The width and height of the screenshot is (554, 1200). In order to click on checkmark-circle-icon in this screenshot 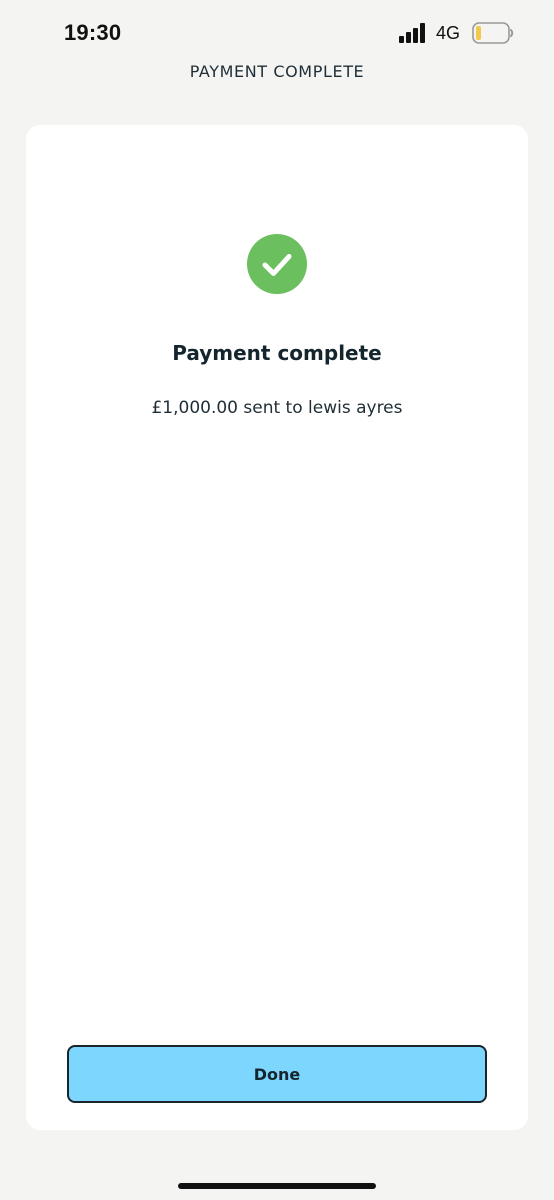, I will do `click(277, 264)`.